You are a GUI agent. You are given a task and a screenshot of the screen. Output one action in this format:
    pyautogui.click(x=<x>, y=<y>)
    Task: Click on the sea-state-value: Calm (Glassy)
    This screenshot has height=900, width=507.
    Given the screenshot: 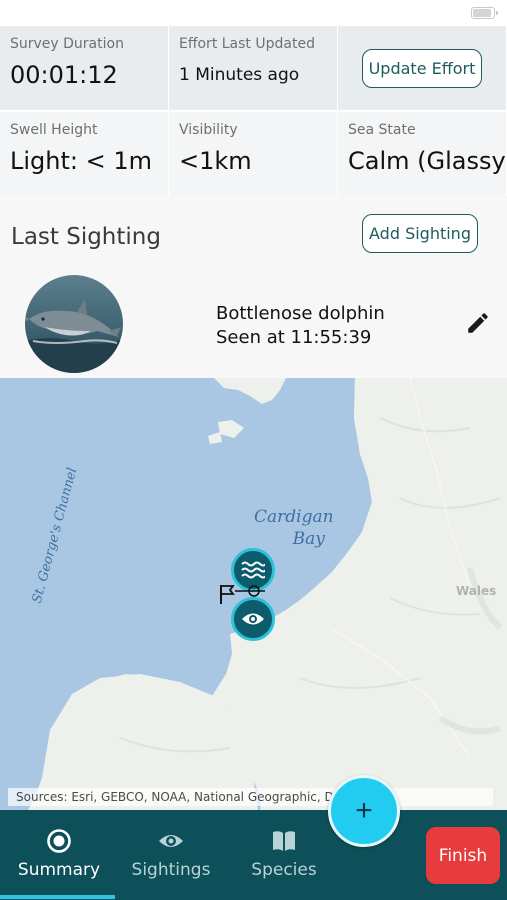 What is the action you would take?
    pyautogui.click(x=427, y=161)
    